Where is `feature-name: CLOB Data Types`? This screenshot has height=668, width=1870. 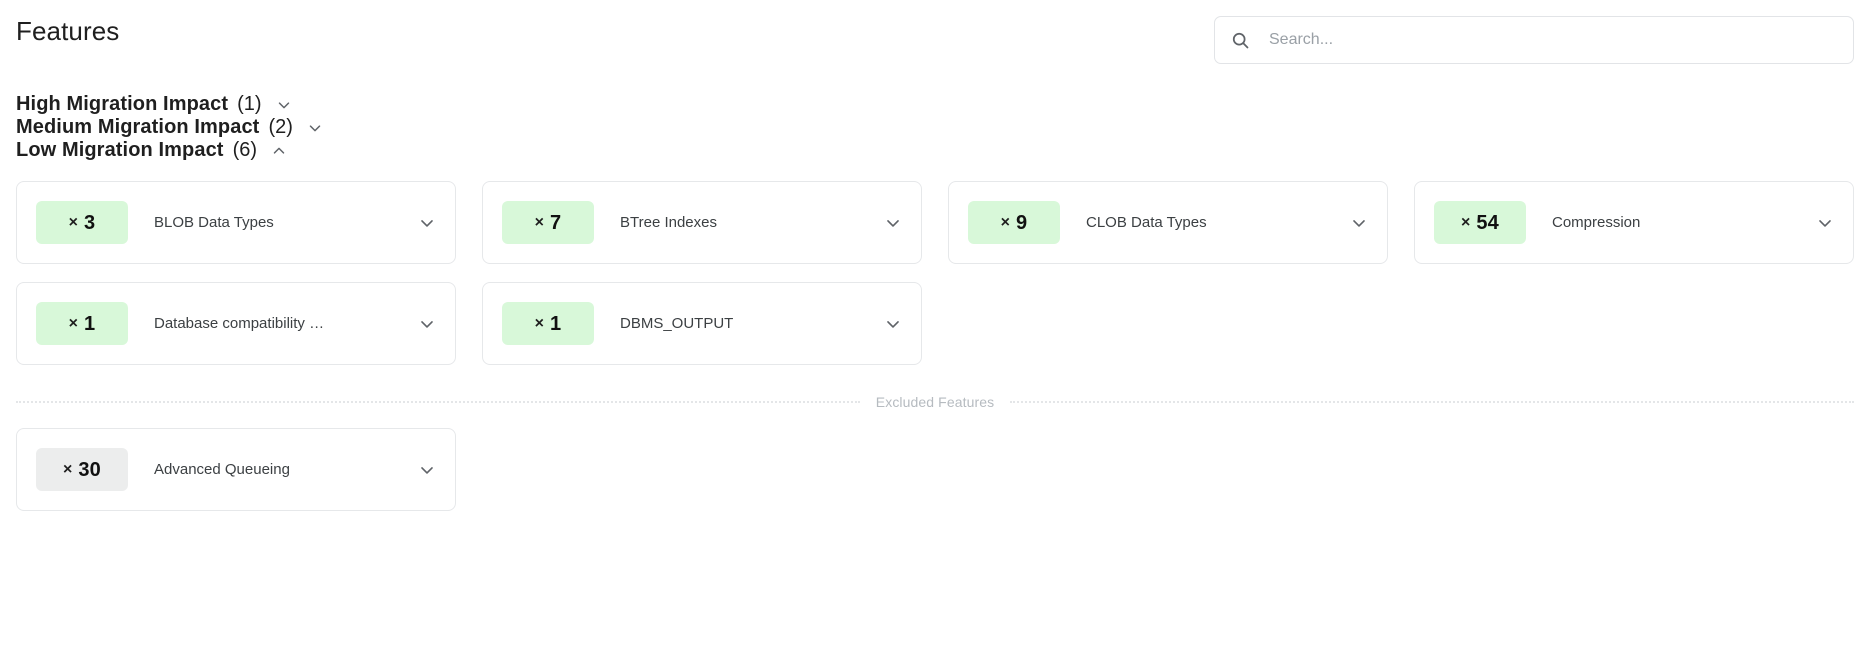 feature-name: CLOB Data Types is located at coordinates (1146, 222).